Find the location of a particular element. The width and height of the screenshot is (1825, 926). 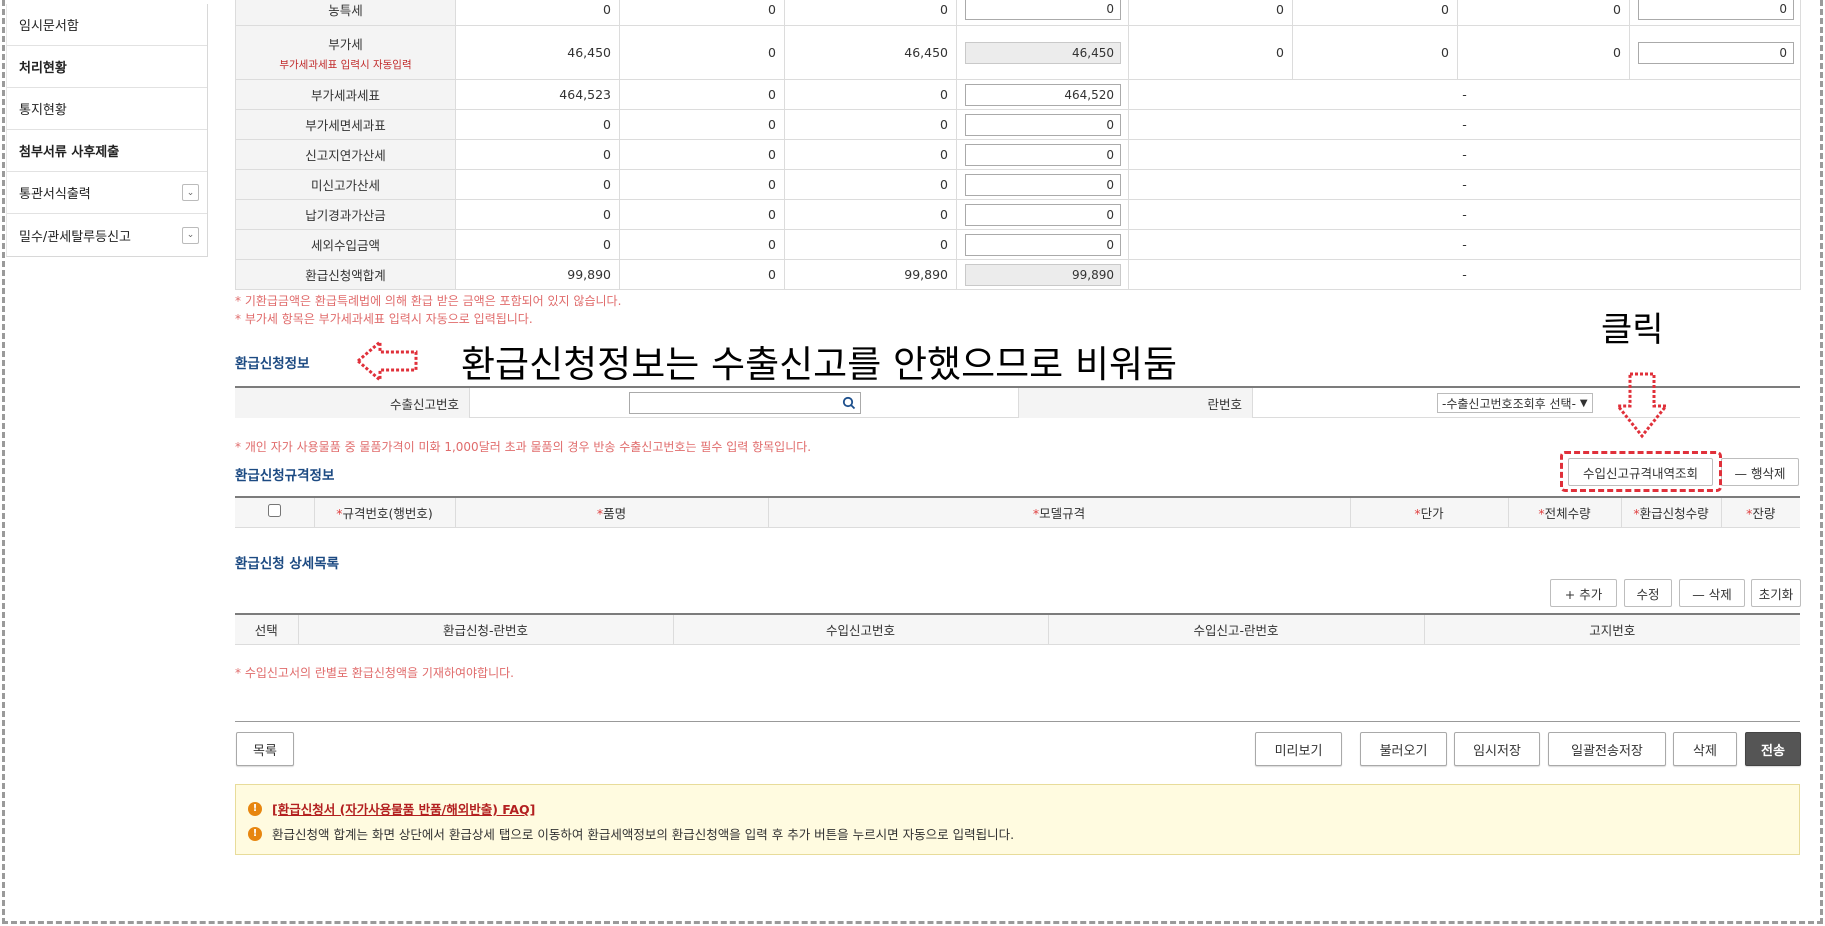

sidebar-item-label: 임시문서함 is located at coordinates (49, 26).